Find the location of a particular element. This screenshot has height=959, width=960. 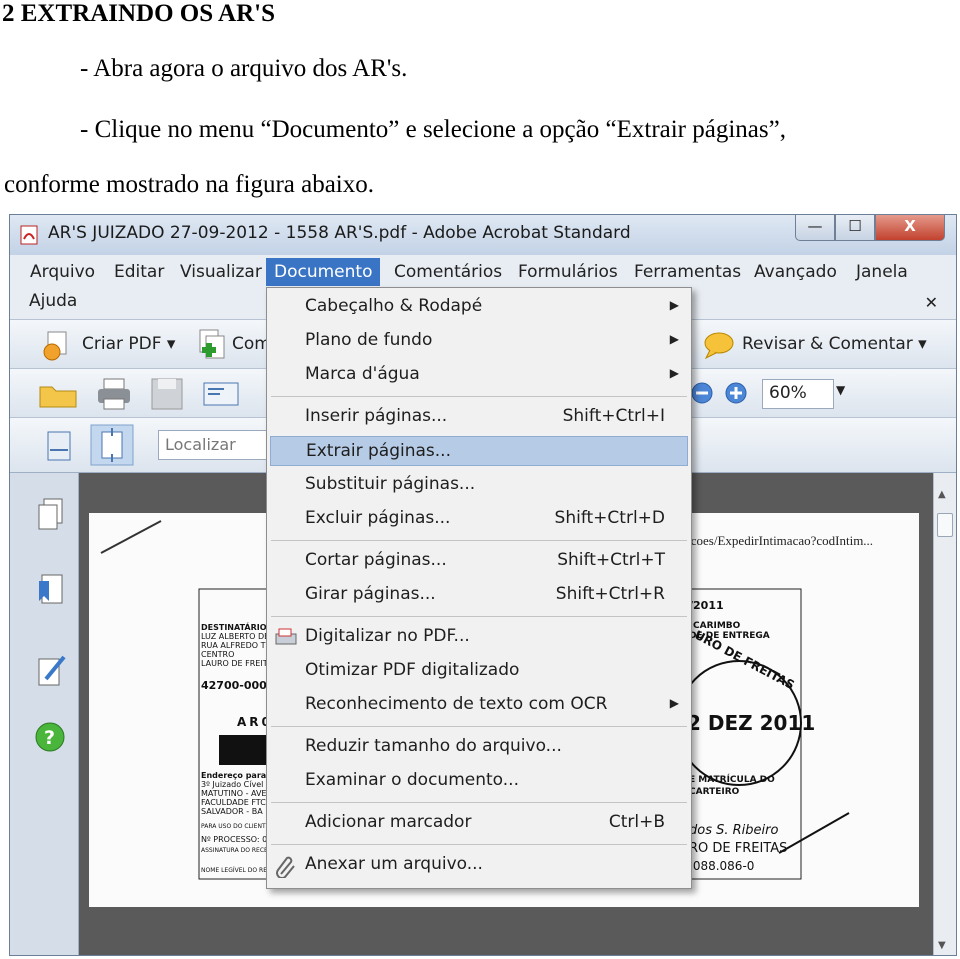

page-dest-city: CENTRO is located at coordinates (218, 654).